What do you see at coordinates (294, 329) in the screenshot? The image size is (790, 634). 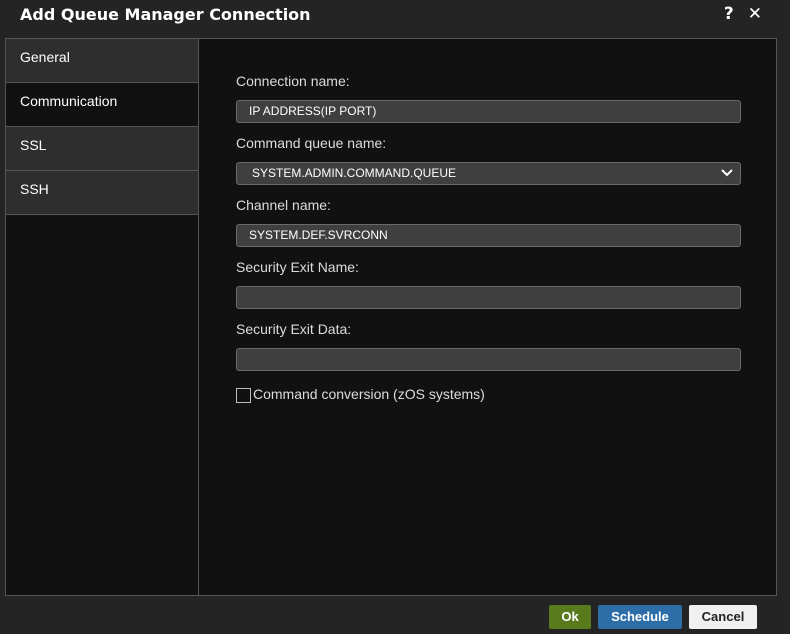 I see `security-exit-data-label: Security Exit Data:` at bounding box center [294, 329].